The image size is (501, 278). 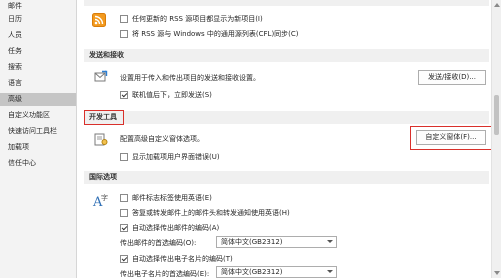 I want to click on sidebar-item-label: 任务, so click(x=15, y=51).